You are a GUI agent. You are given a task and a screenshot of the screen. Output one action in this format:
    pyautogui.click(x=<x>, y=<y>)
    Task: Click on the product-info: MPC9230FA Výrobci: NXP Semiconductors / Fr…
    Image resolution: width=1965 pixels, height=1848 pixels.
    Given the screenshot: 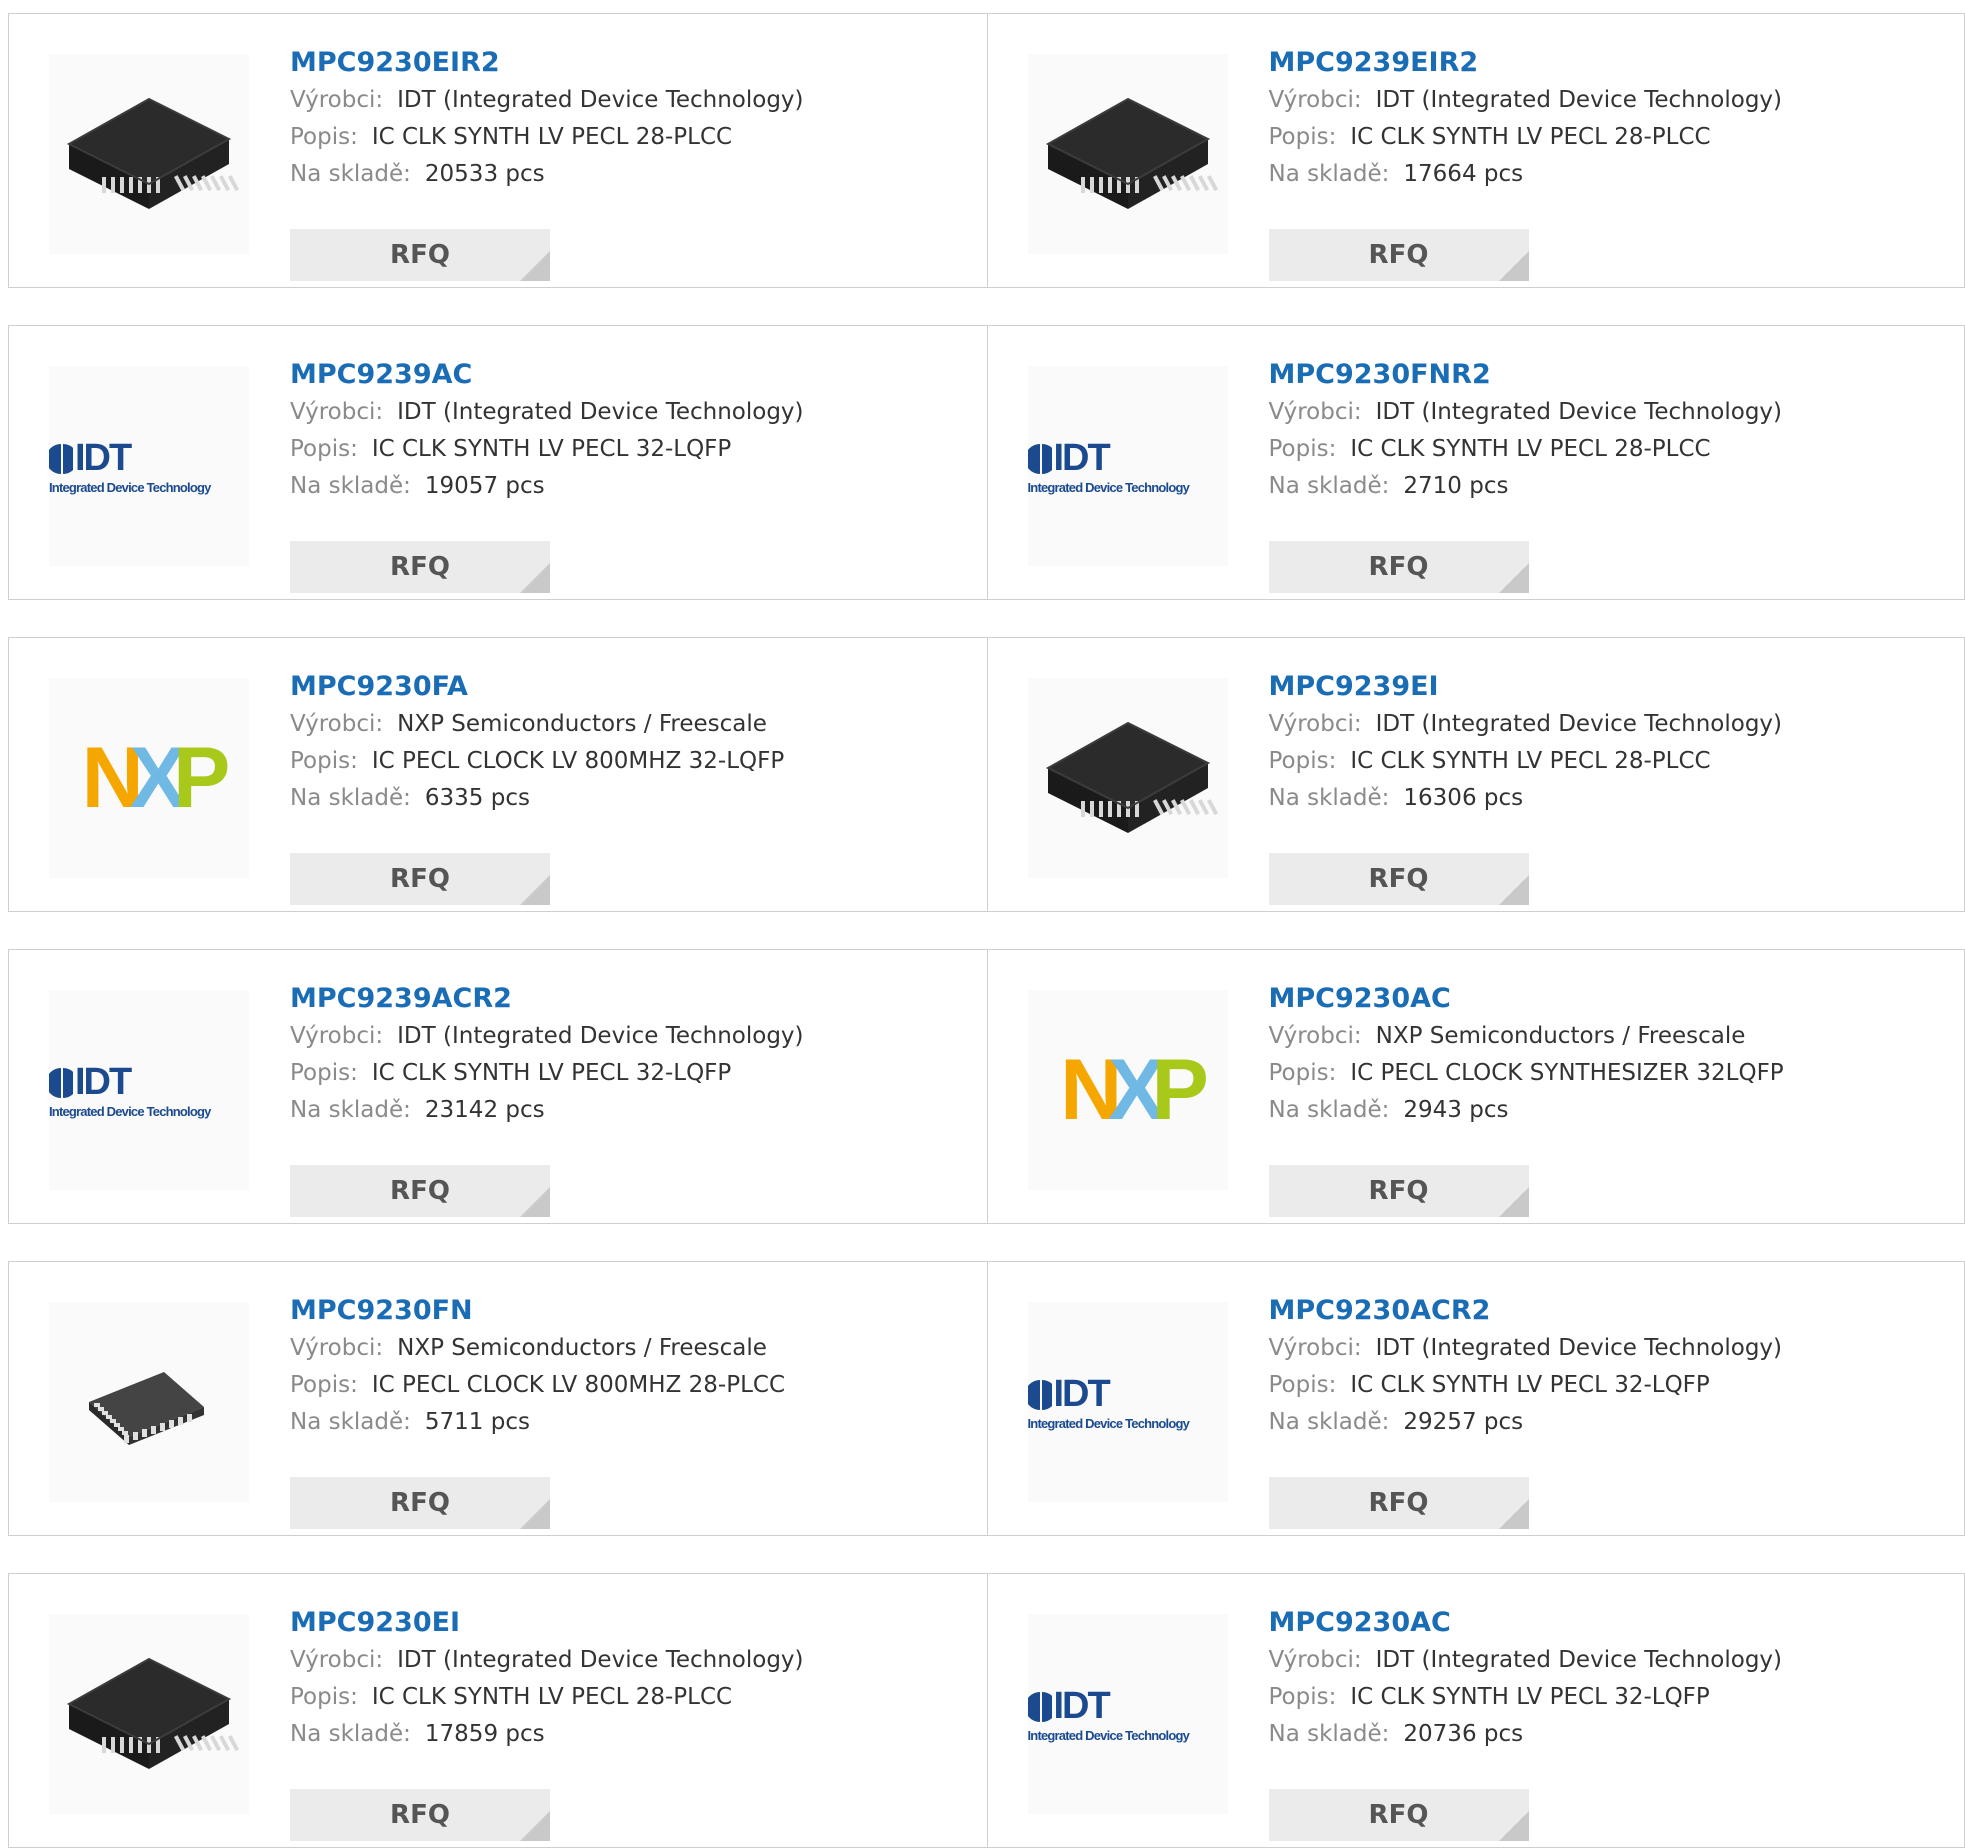 What is the action you would take?
    pyautogui.click(x=633, y=786)
    